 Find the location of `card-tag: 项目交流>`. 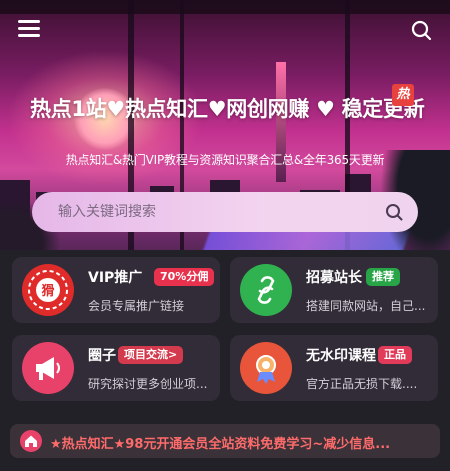

card-tag: 项目交流> is located at coordinates (151, 355).